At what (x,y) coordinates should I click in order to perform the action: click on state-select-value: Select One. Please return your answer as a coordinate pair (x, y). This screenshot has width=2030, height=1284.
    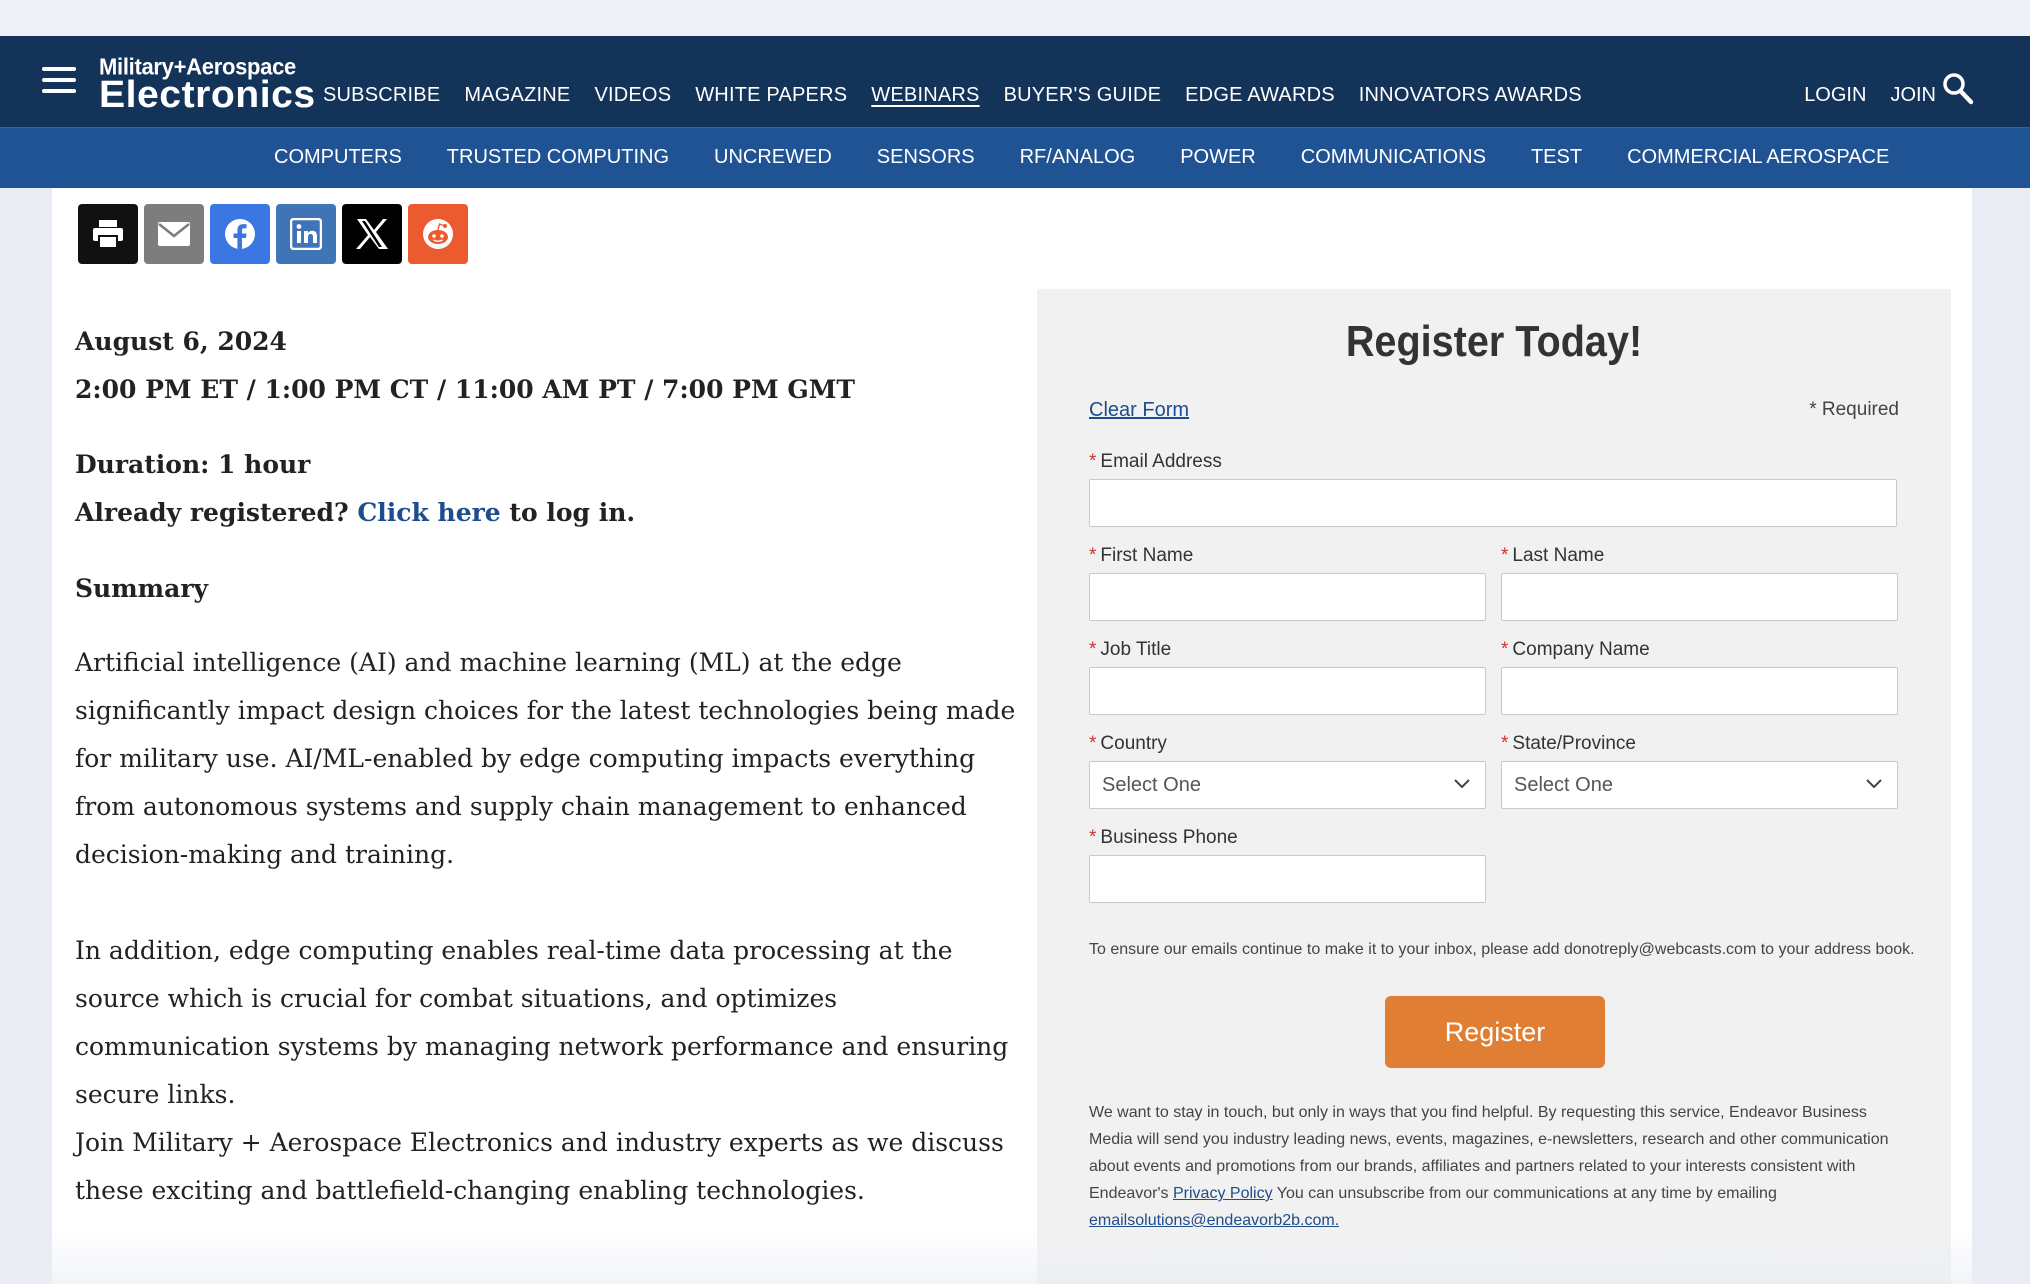
    Looking at the image, I should click on (1563, 785).